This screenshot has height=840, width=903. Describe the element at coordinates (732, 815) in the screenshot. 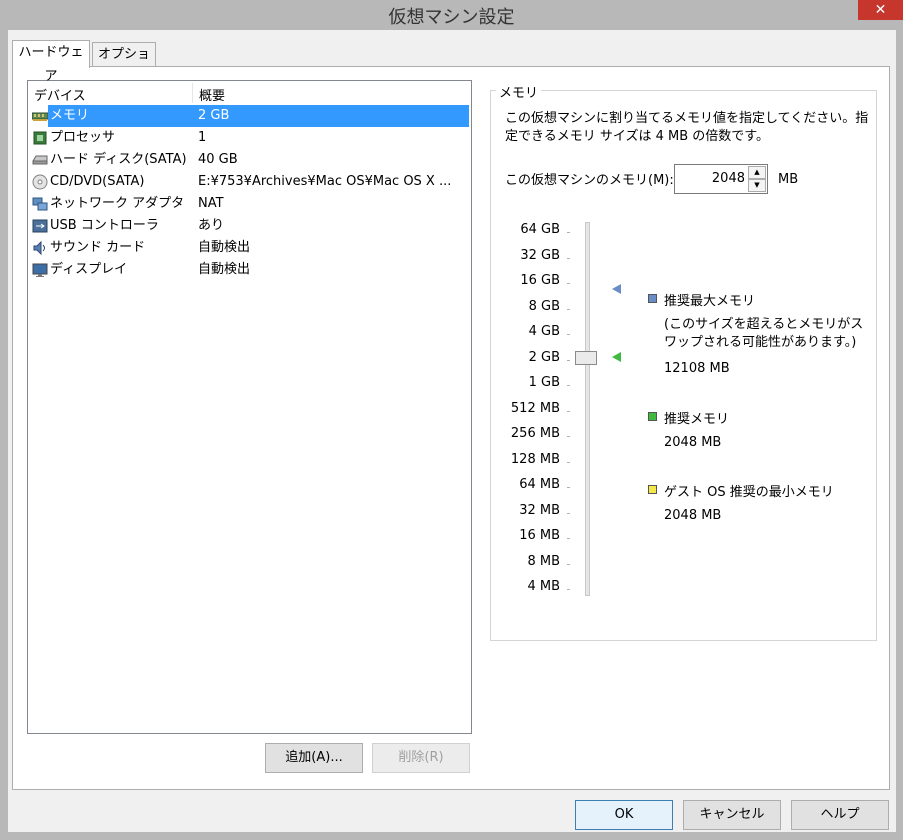

I see `cancel-button: キャンセル` at that location.